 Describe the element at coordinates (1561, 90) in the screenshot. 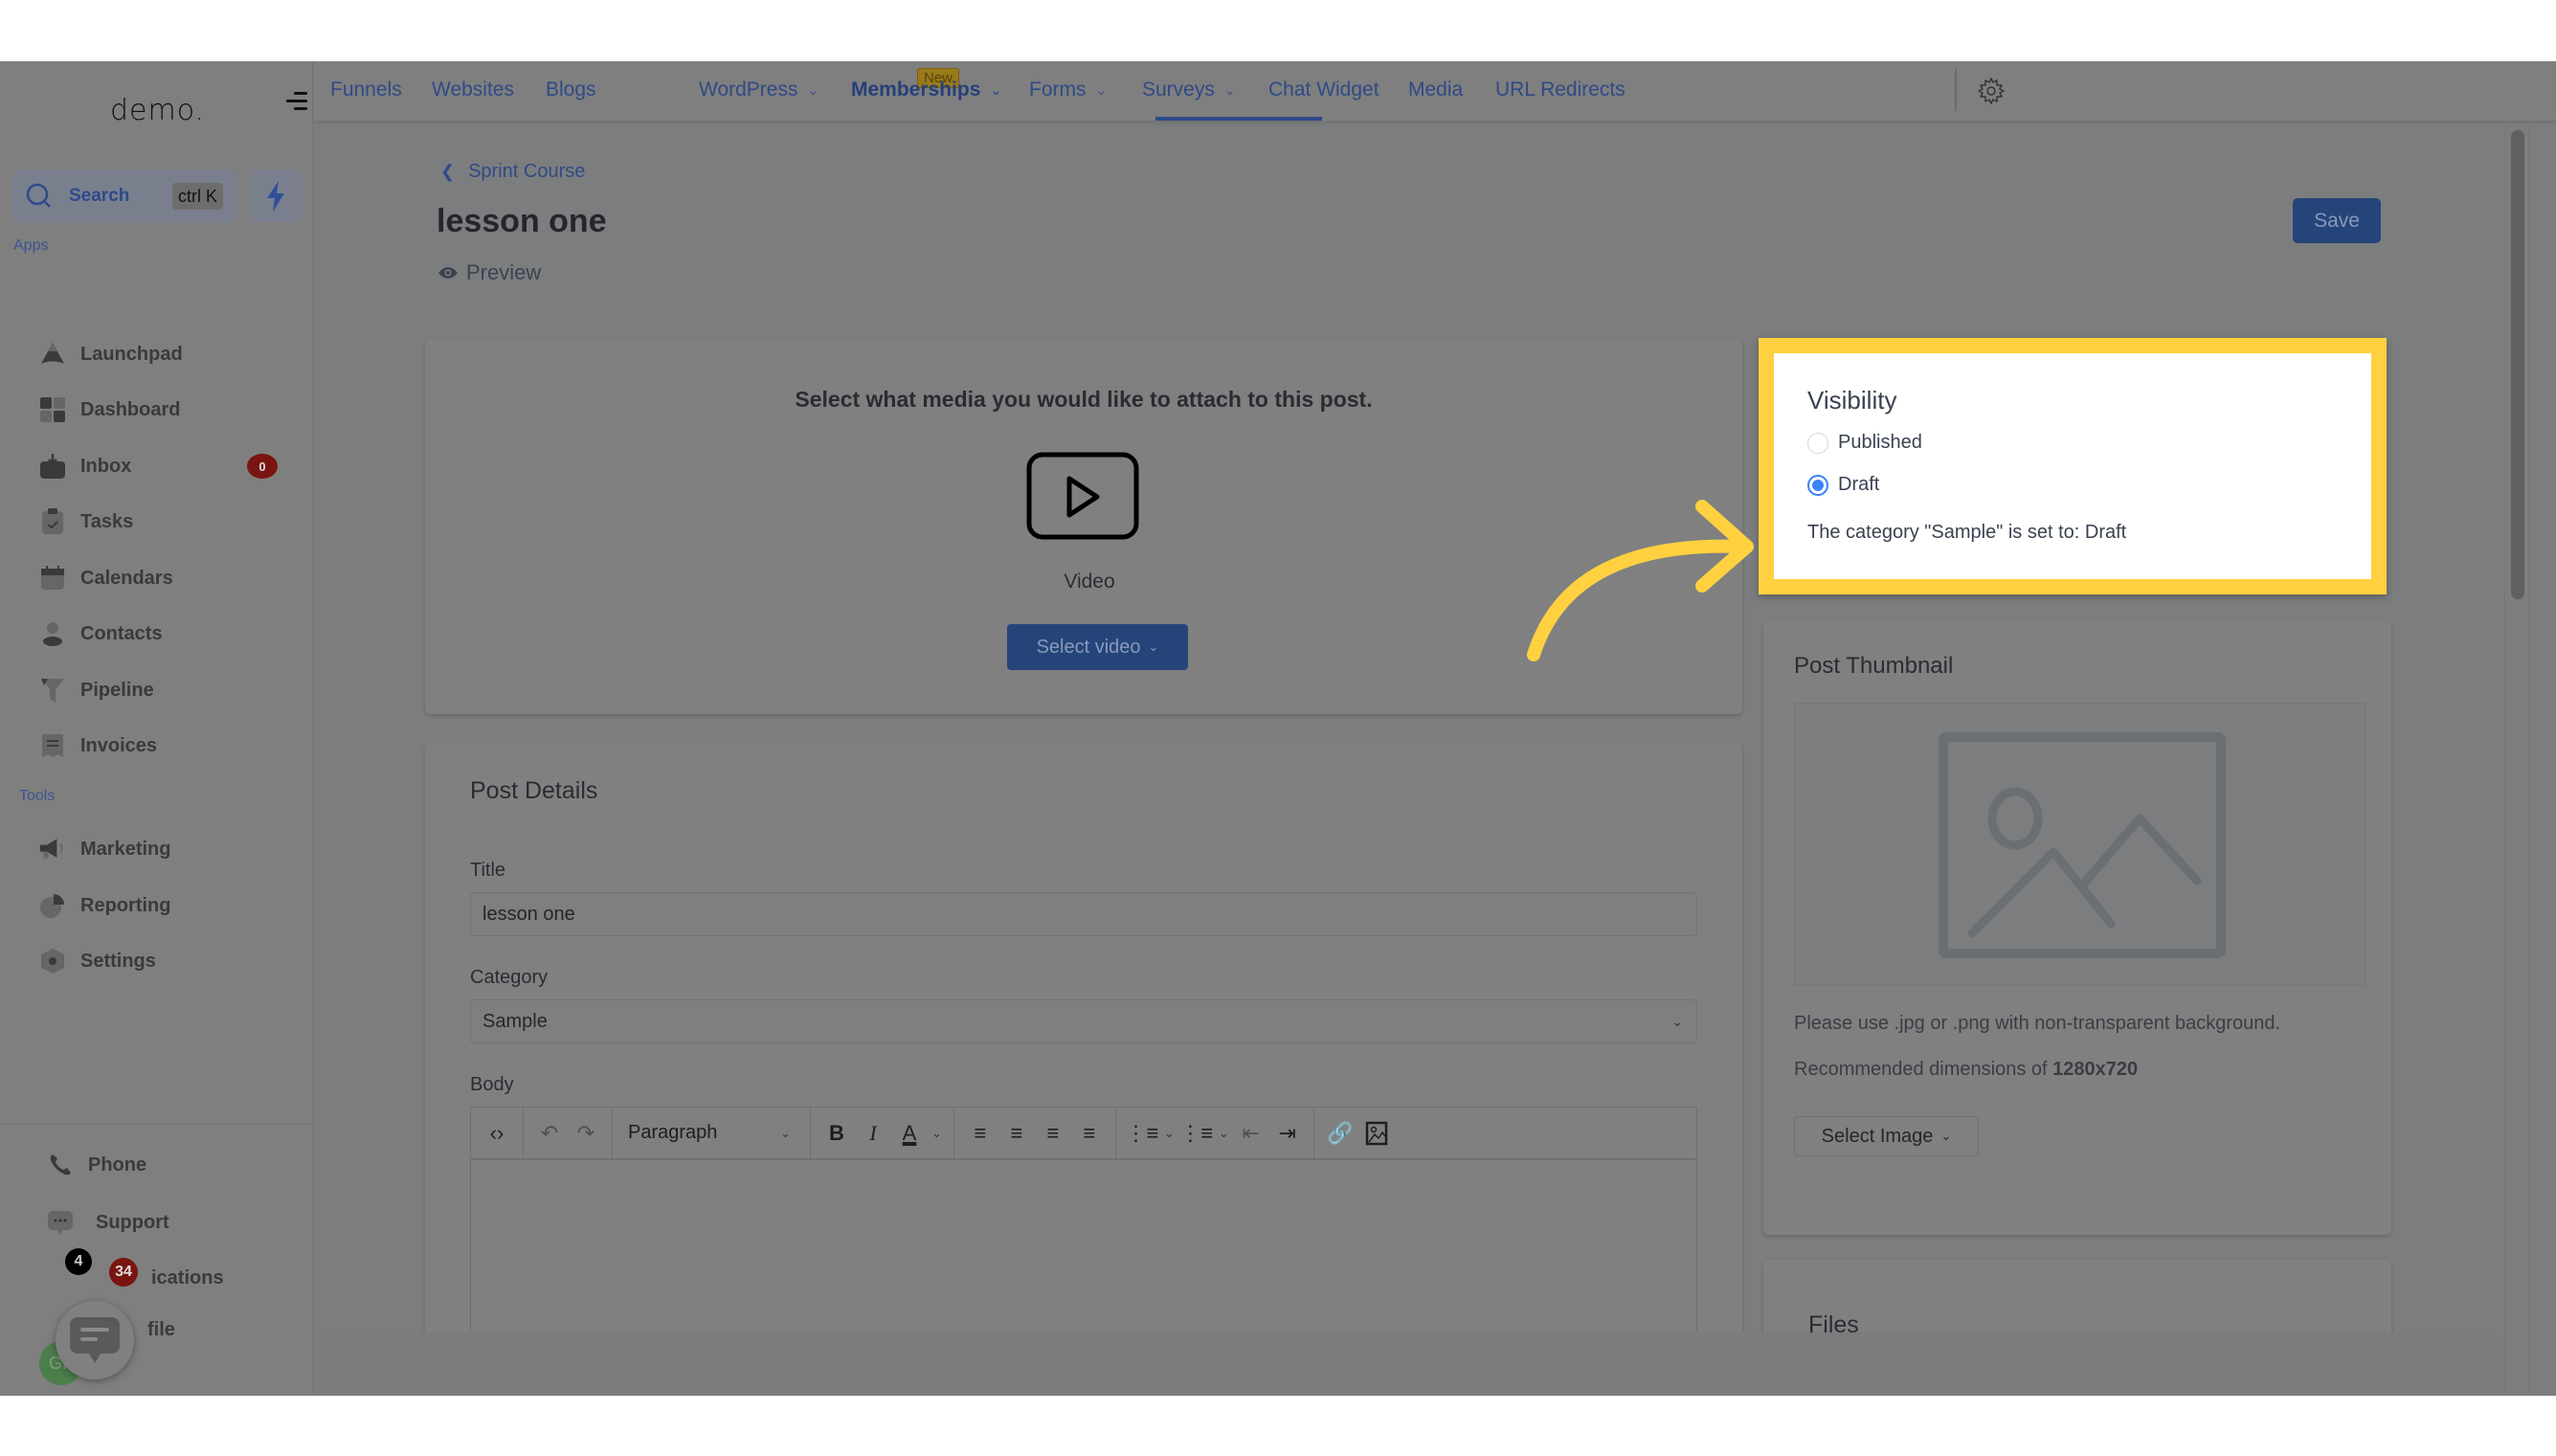

I see `tab-url-redirects: URL Redirects` at that location.